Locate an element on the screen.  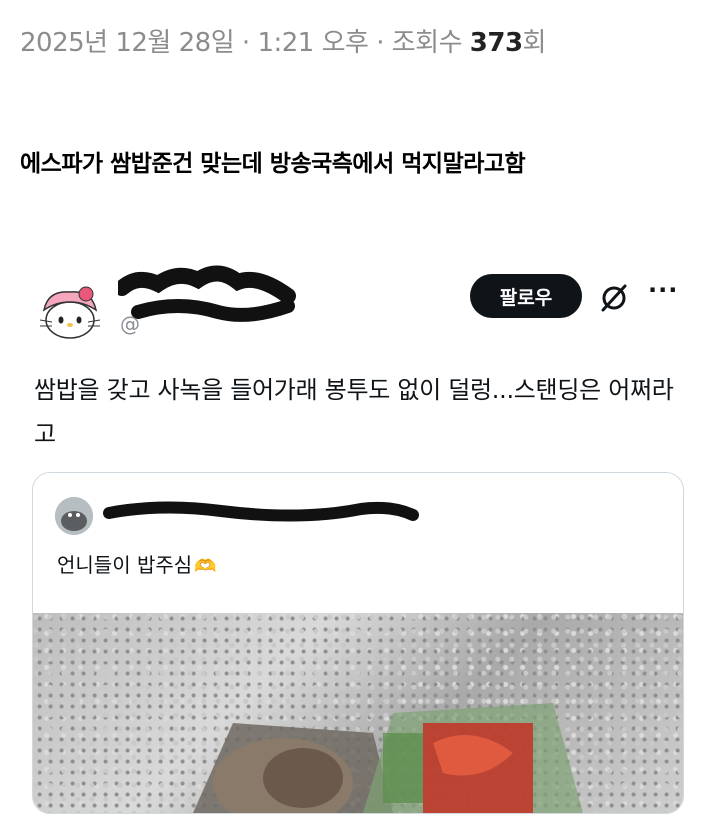
grok-icon is located at coordinates (614, 298).